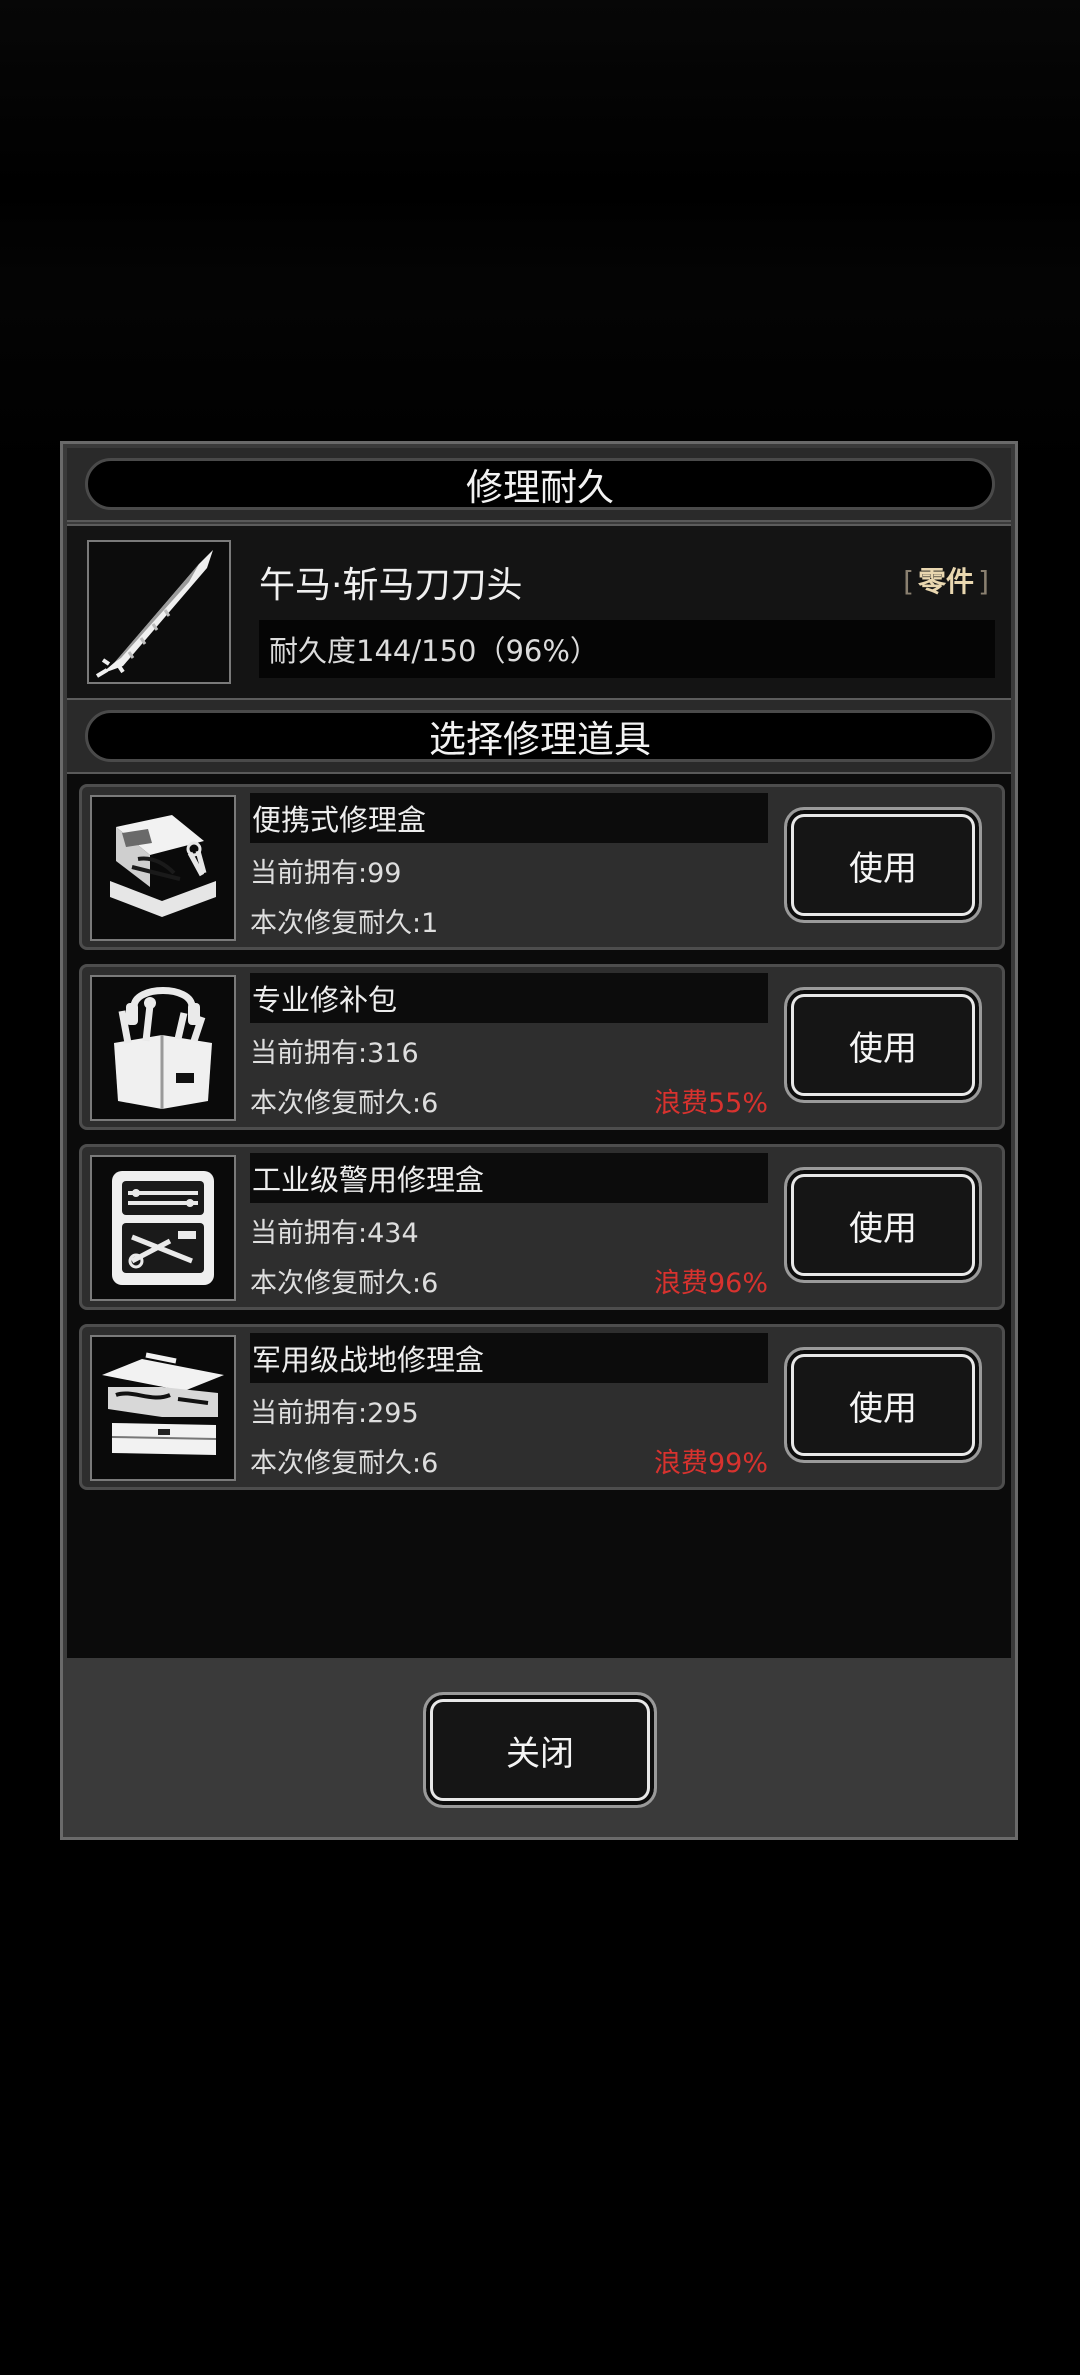 The width and height of the screenshot is (1080, 2375). I want to click on dialog-footer: 关闭, so click(539, 1748).